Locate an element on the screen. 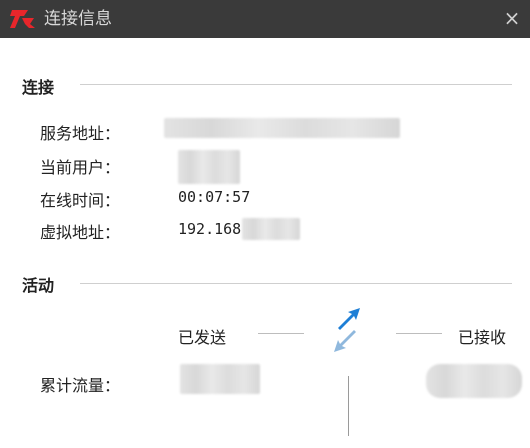  current-user-value-redacted is located at coordinates (209, 167).